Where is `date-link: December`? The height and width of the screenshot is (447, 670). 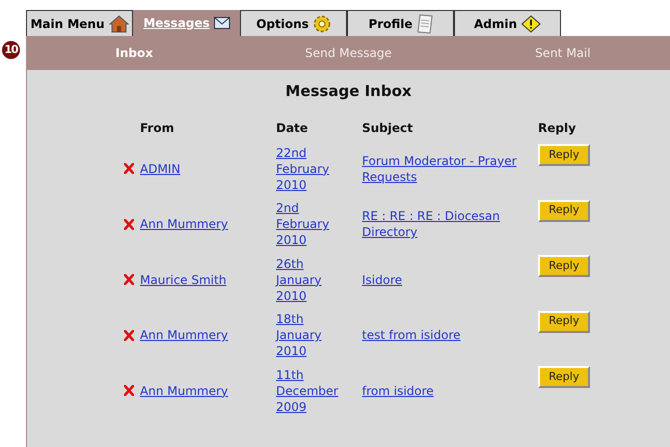
date-link: December is located at coordinates (307, 390).